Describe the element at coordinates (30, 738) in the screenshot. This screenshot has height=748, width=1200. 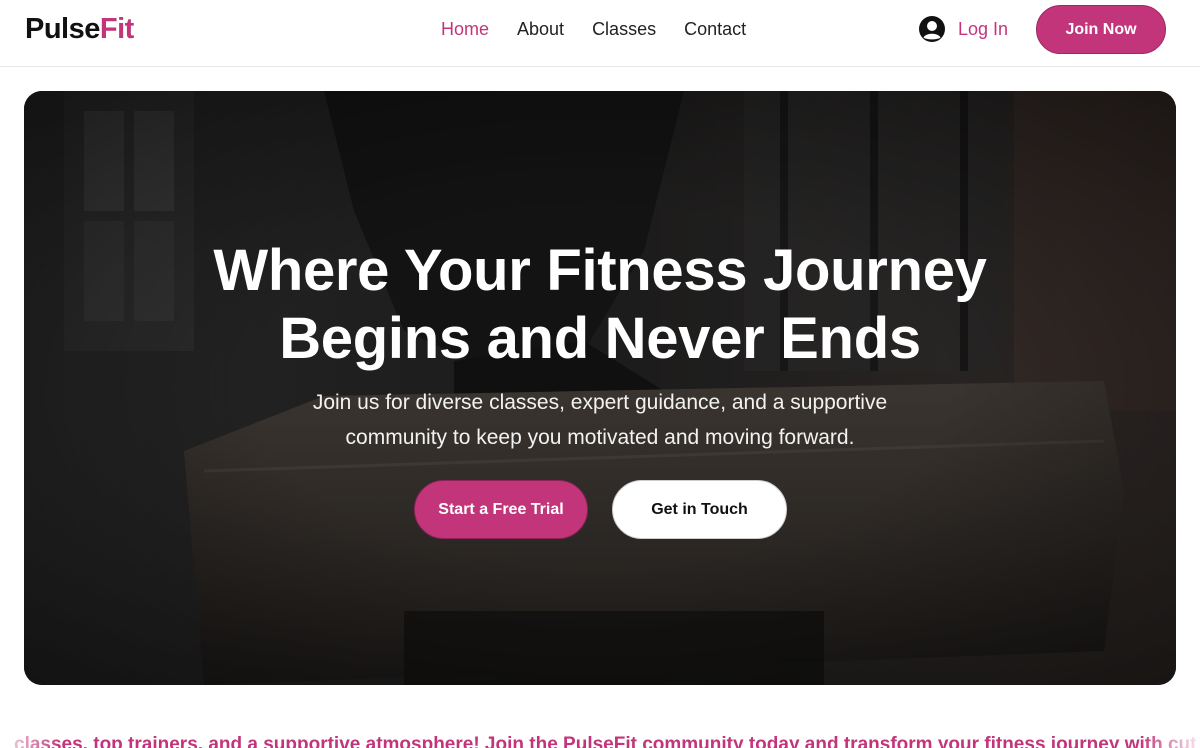
I see `marquee-fade-left` at that location.